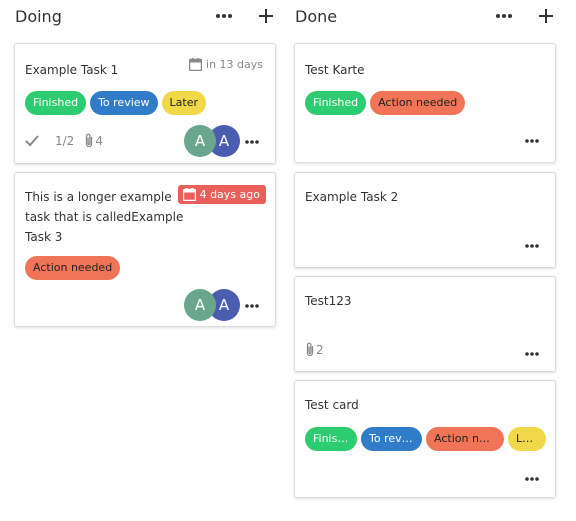 Image resolution: width=576 pixels, height=521 pixels. Describe the element at coordinates (234, 64) in the screenshot. I see `due-date-text: in 13 days` at that location.